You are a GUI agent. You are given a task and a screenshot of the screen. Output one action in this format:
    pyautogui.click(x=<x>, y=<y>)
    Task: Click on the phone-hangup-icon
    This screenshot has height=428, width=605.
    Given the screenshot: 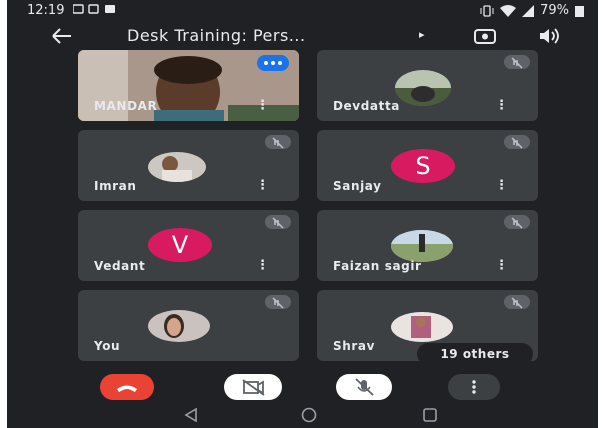 What is the action you would take?
    pyautogui.click(x=127, y=388)
    